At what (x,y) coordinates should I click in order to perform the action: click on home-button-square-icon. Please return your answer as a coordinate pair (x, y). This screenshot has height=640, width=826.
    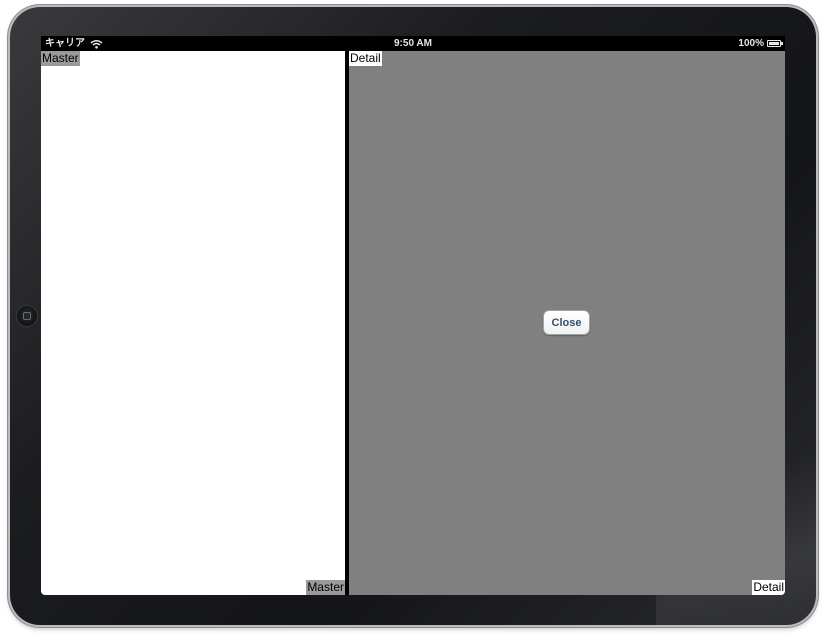
    Looking at the image, I should click on (27, 316).